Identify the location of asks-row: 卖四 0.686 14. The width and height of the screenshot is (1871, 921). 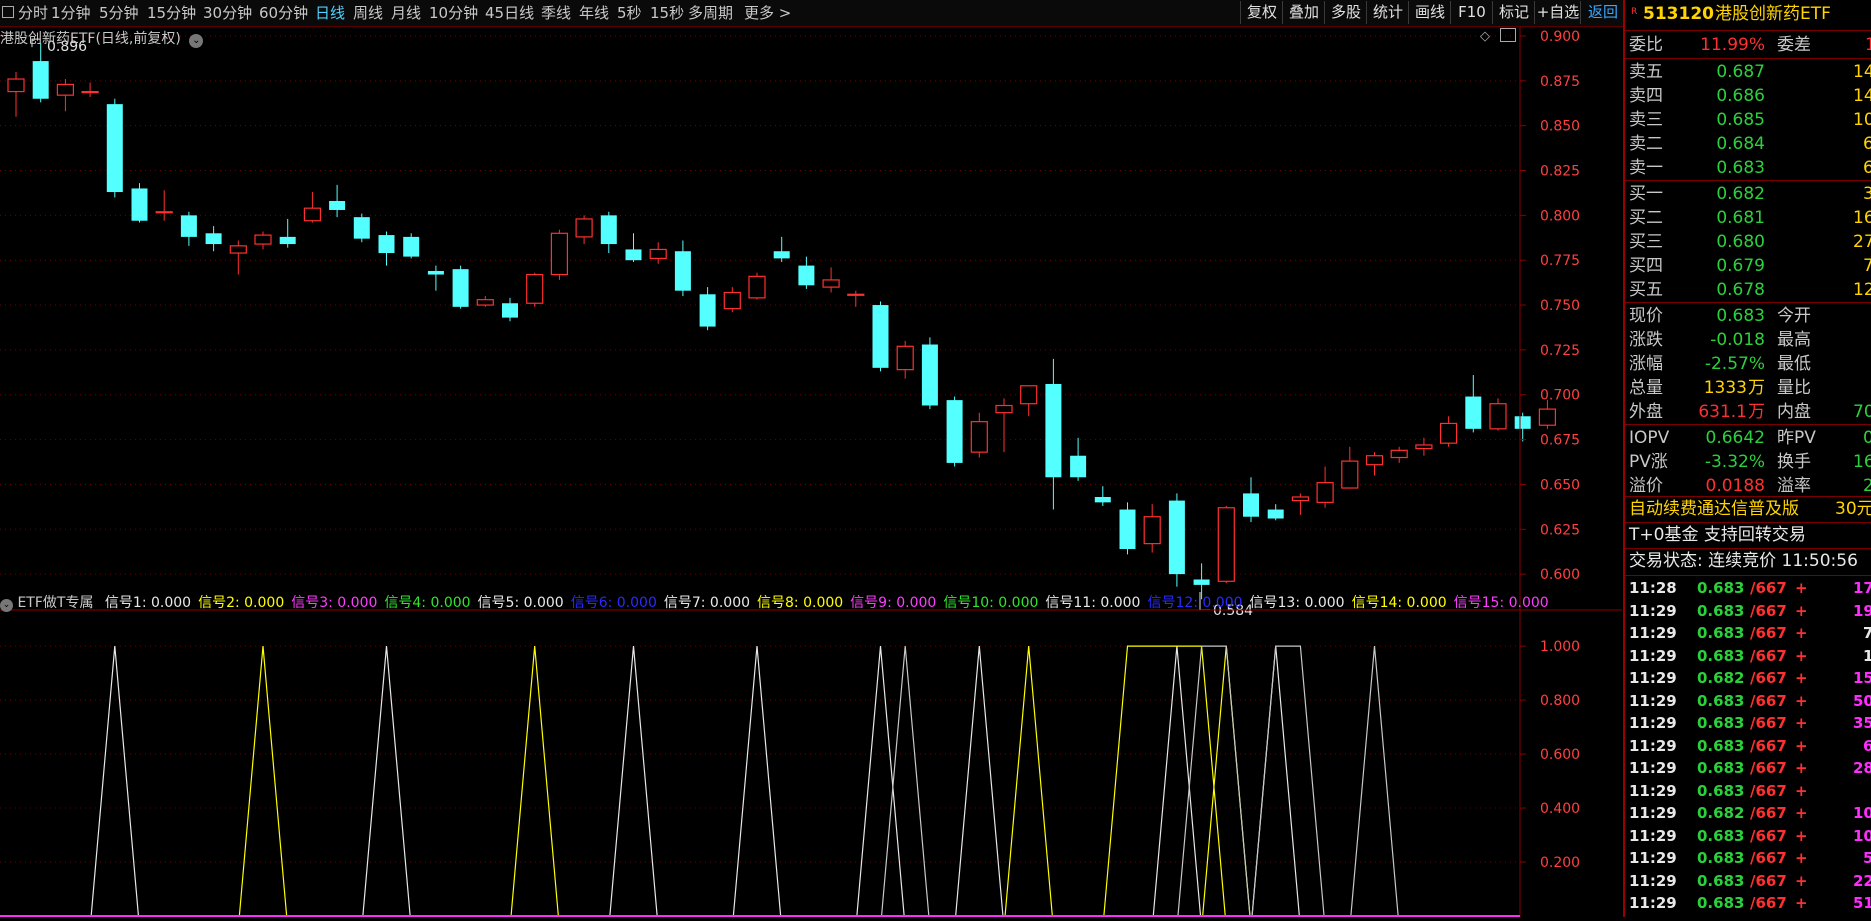
(1748, 96).